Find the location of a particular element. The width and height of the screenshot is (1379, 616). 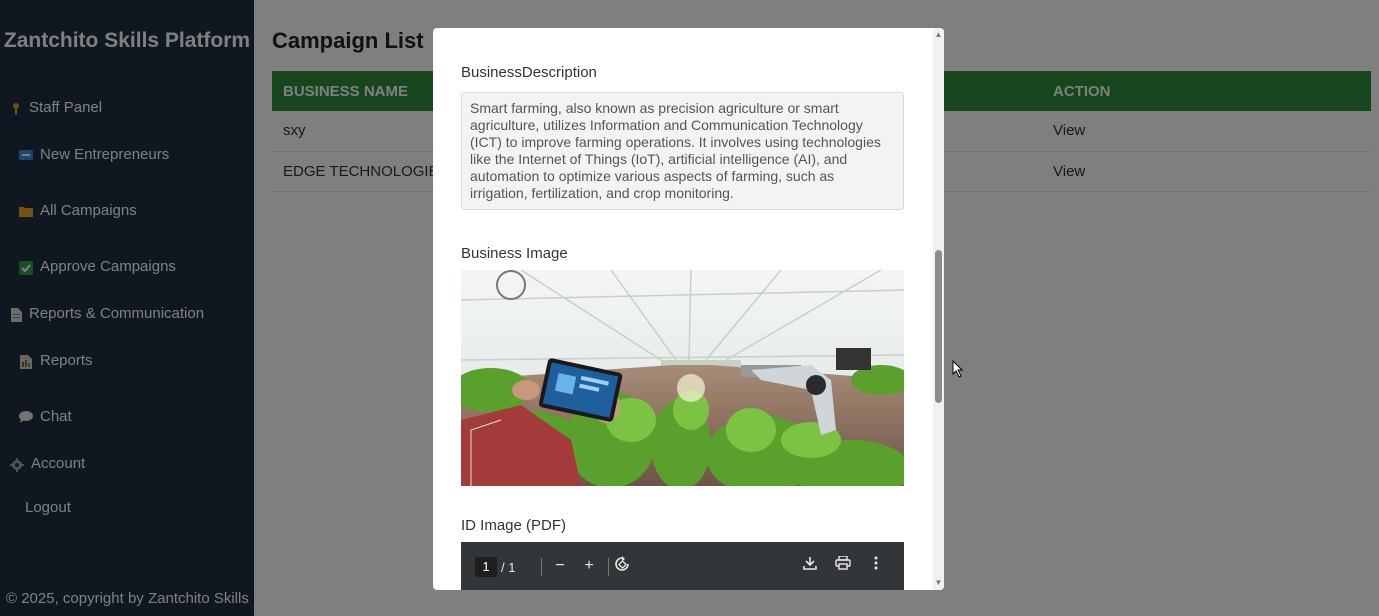

scrollbar-thumb is located at coordinates (938, 326).